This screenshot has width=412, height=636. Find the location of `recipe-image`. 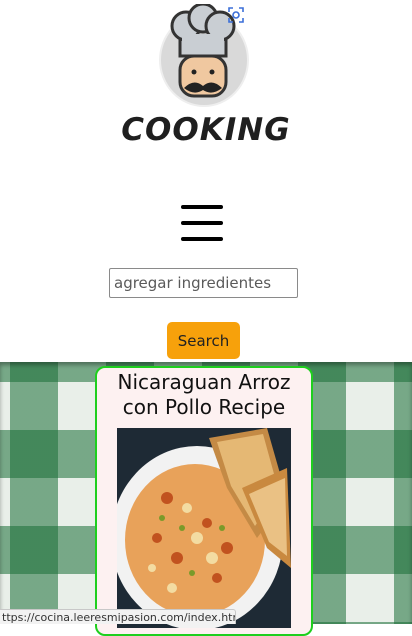

recipe-image is located at coordinates (204, 528).